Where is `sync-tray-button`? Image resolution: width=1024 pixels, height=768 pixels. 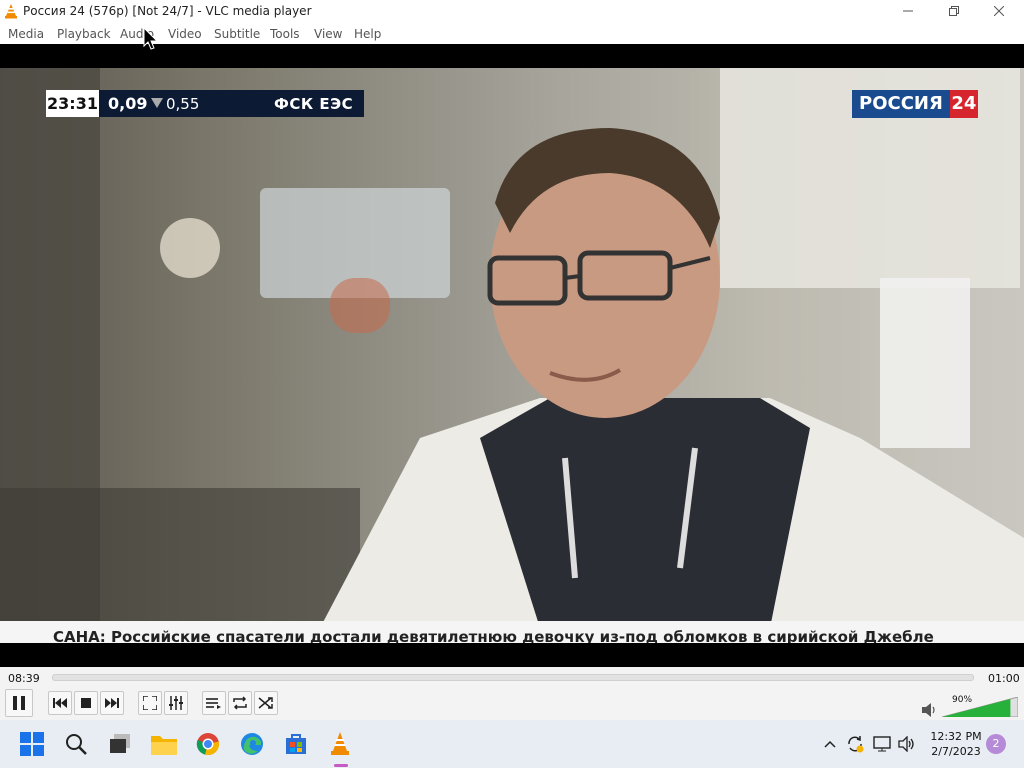 sync-tray-button is located at coordinates (855, 744).